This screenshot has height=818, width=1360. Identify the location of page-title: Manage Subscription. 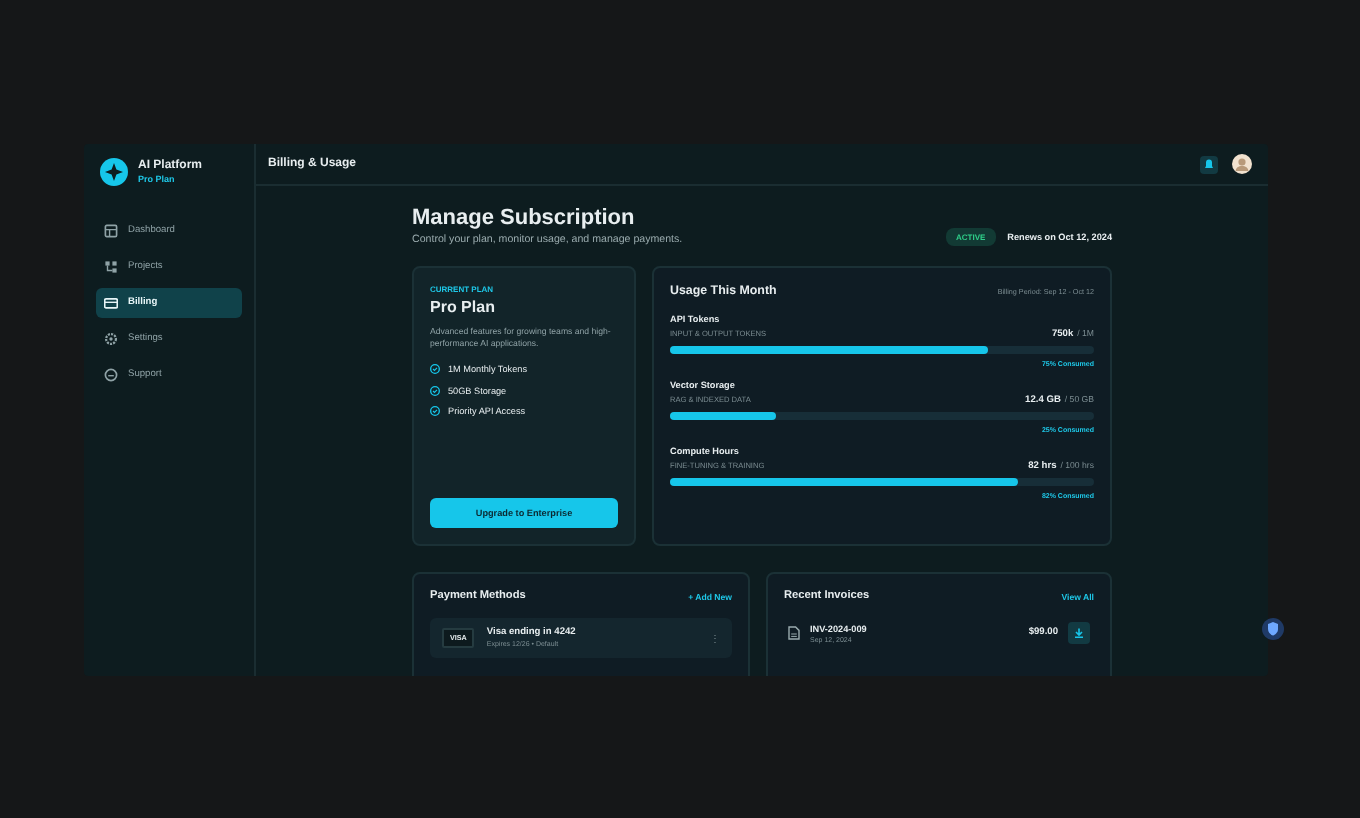
(524, 218).